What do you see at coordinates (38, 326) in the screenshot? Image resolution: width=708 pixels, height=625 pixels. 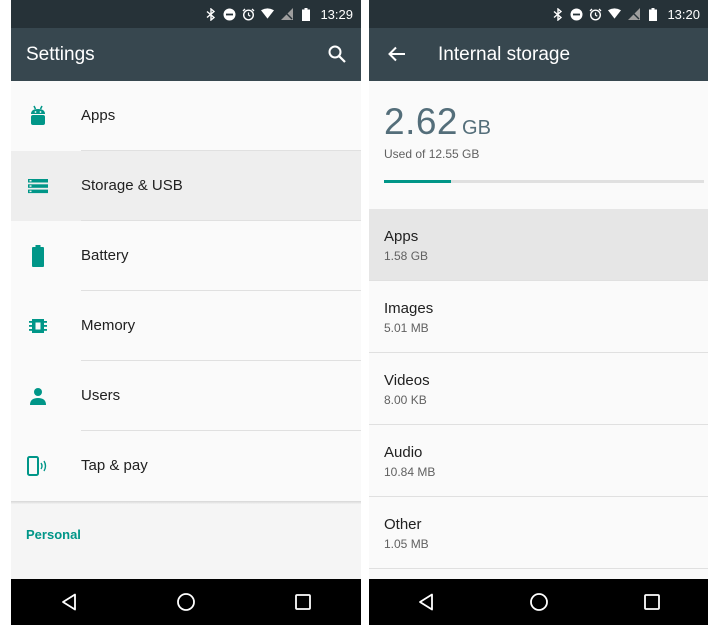 I see `memory-chip-icon` at bounding box center [38, 326].